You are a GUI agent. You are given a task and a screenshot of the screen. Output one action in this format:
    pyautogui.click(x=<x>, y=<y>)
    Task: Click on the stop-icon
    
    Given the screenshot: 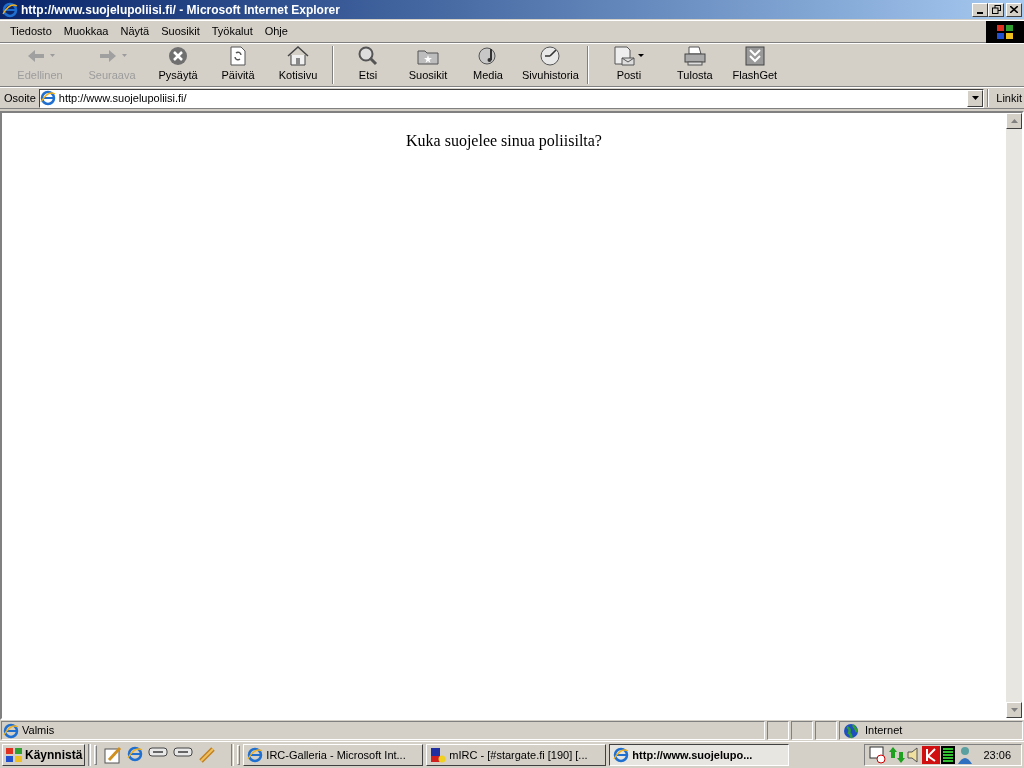 What is the action you would take?
    pyautogui.click(x=178, y=55)
    